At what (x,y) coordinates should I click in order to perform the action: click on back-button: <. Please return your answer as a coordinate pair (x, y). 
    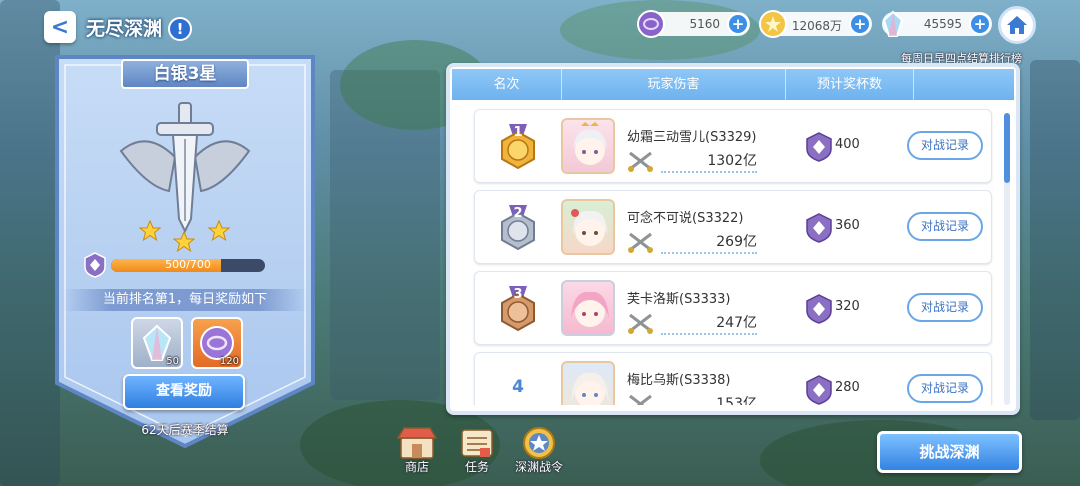
    Looking at the image, I should click on (60, 27).